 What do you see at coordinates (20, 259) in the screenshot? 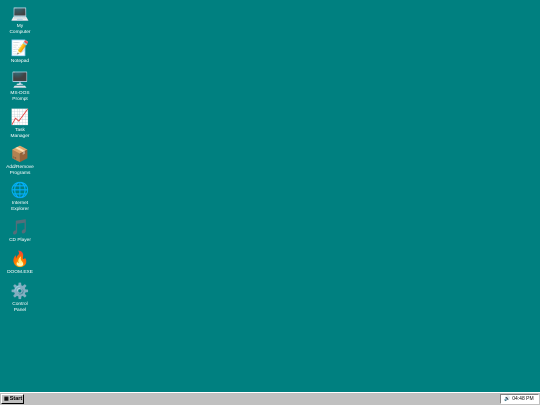
I see `fire-icon: 🔥` at bounding box center [20, 259].